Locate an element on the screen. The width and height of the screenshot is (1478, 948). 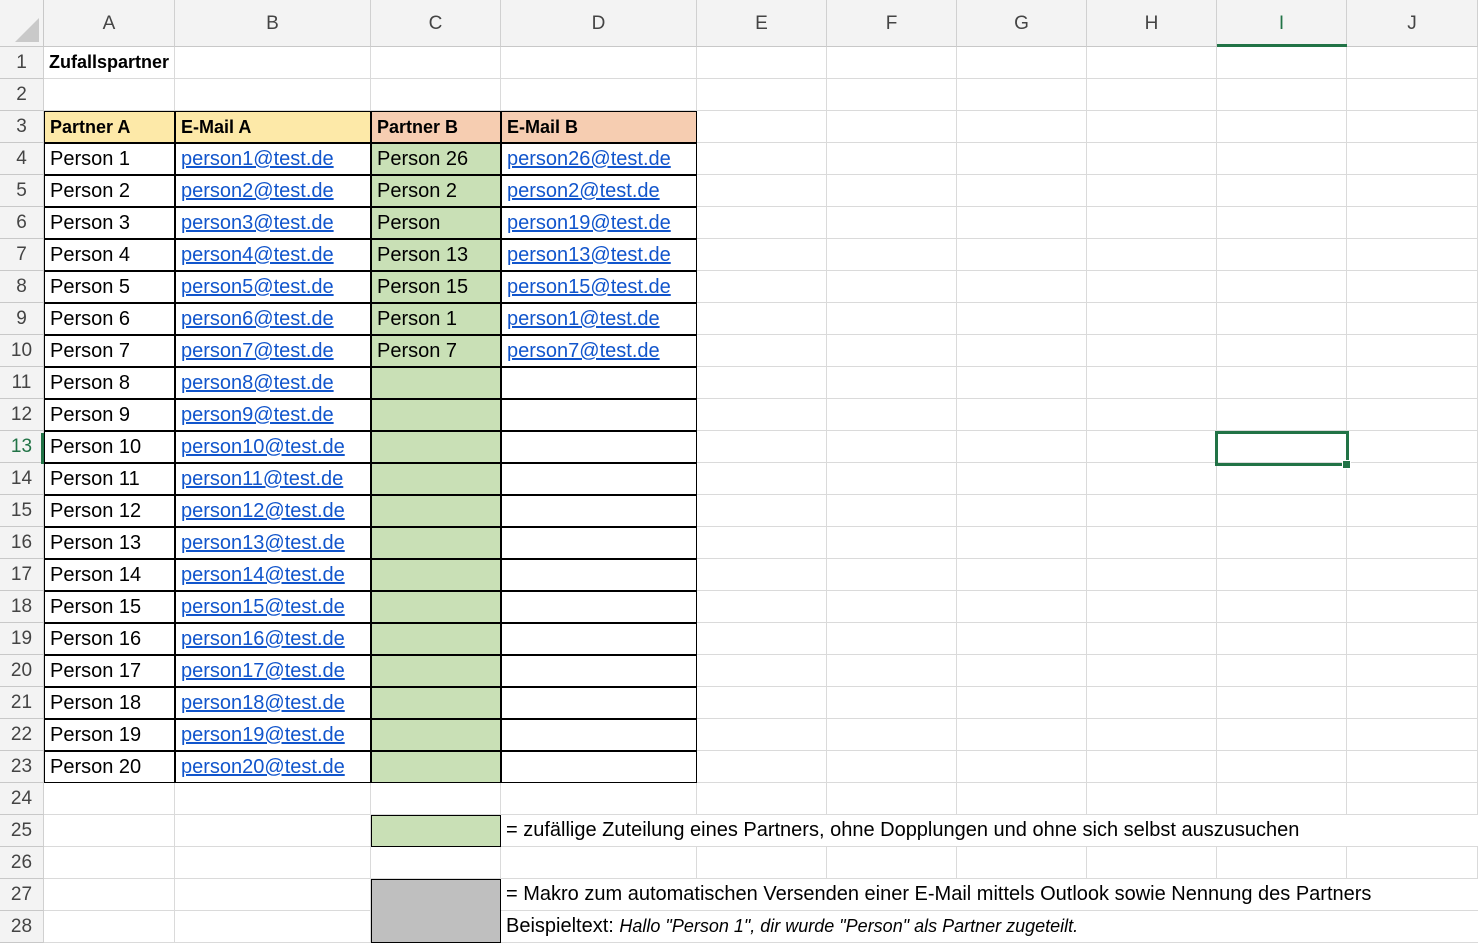
row-header-6: 6 is located at coordinates (22, 223).